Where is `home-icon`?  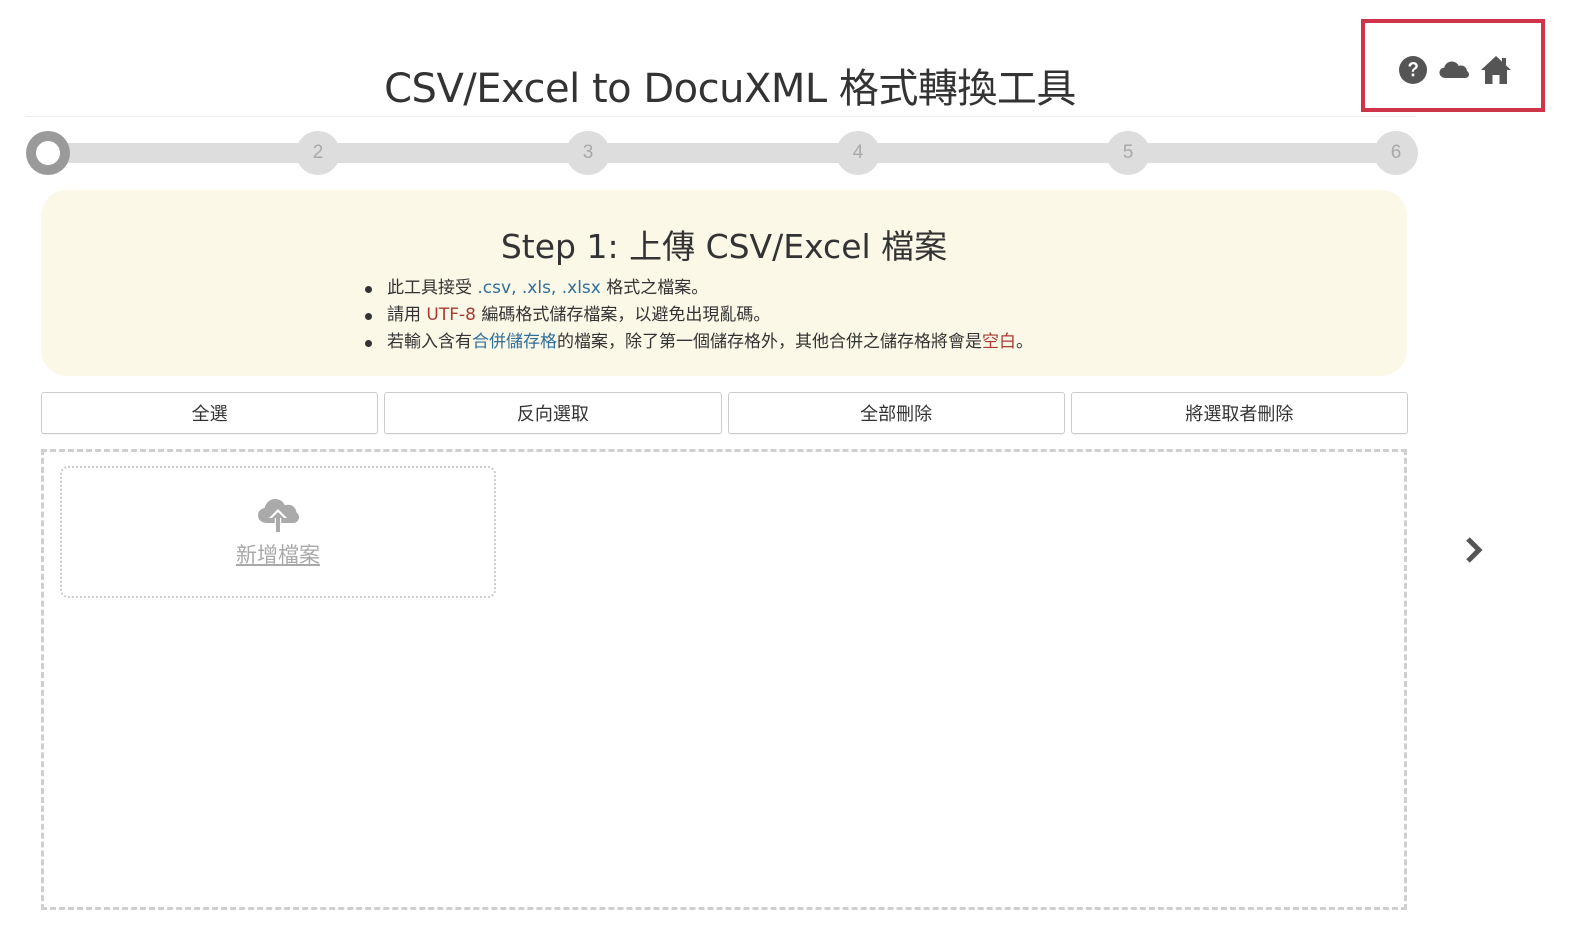 home-icon is located at coordinates (1496, 70).